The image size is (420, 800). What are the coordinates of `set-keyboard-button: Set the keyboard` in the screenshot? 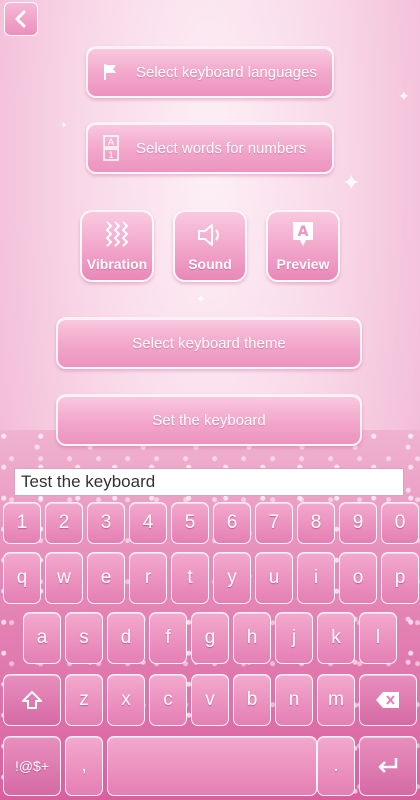 It's located at (209, 420).